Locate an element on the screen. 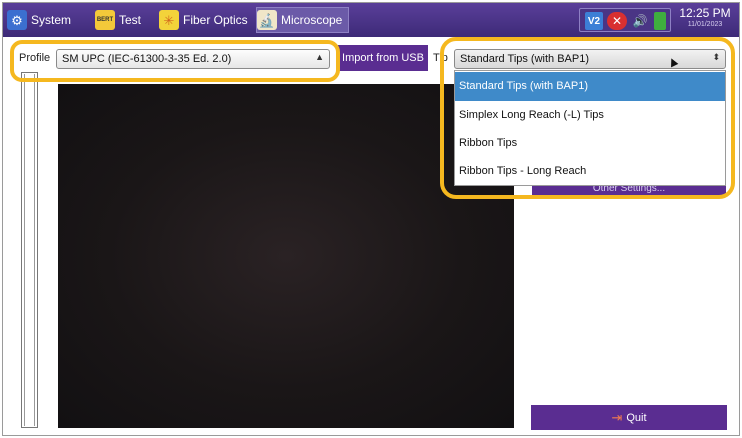 The image size is (742, 438). close-icon: ✕ is located at coordinates (617, 21).